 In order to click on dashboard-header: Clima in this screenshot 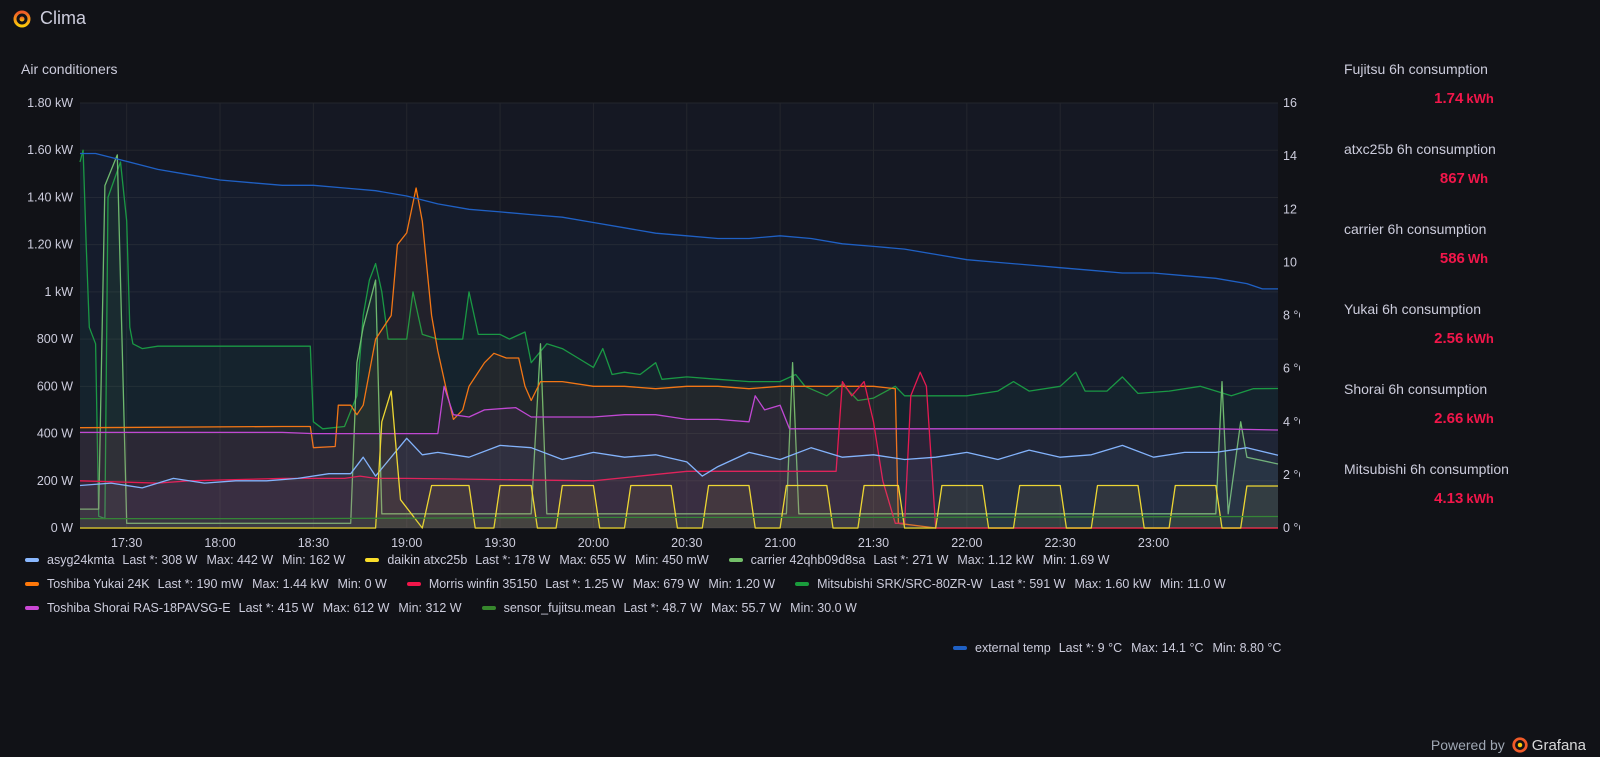, I will do `click(49, 18)`.